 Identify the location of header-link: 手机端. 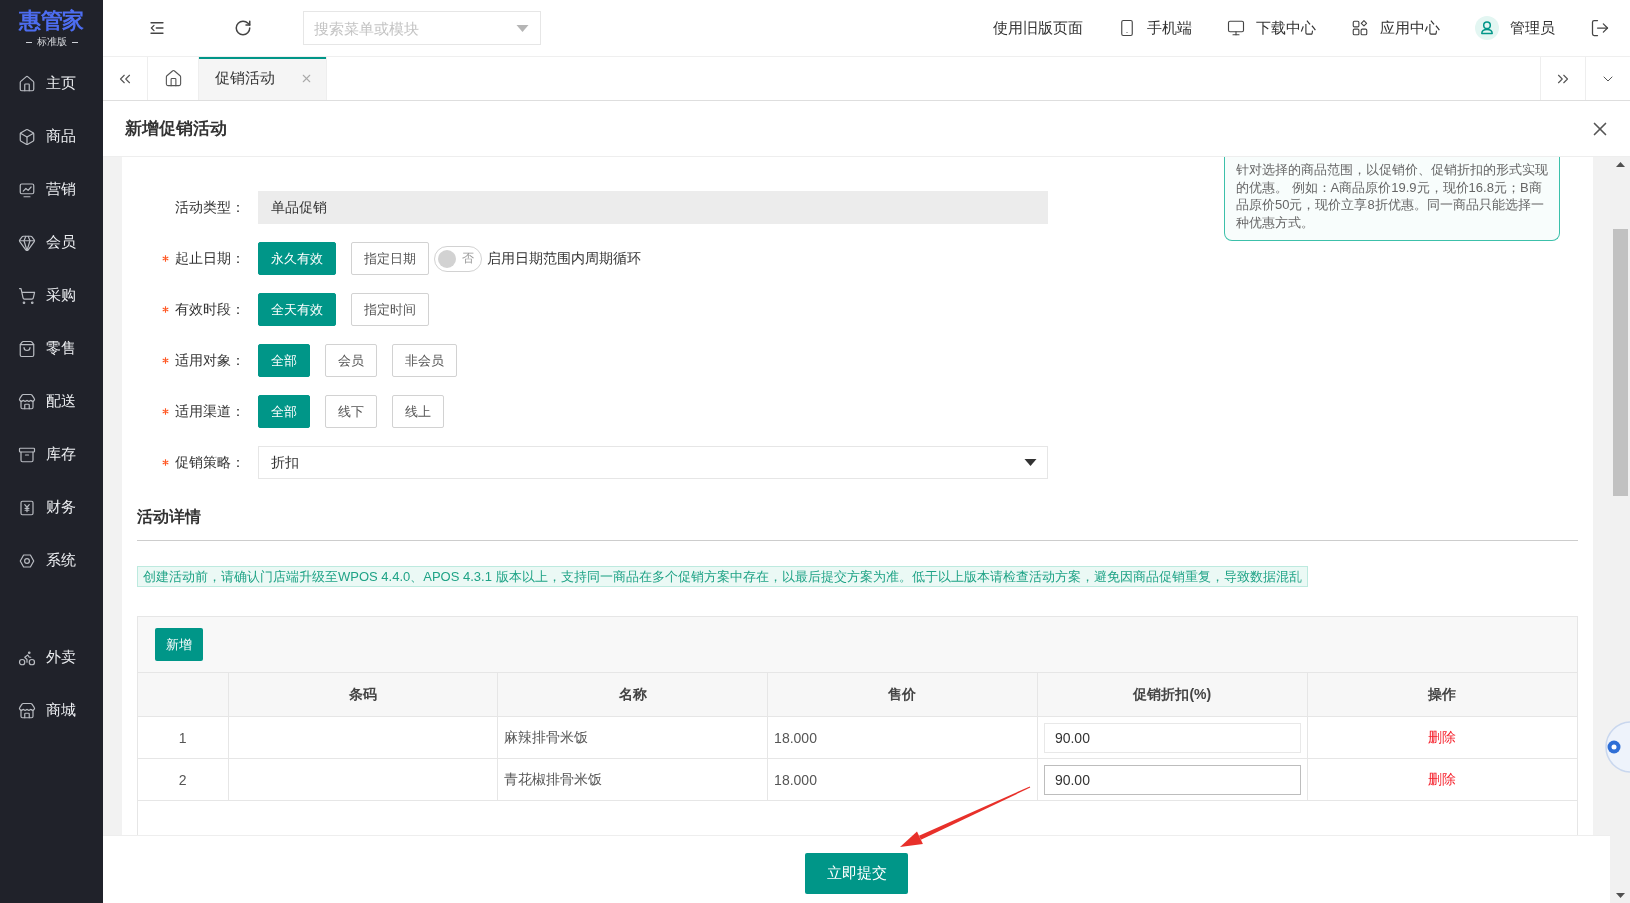
(1155, 28).